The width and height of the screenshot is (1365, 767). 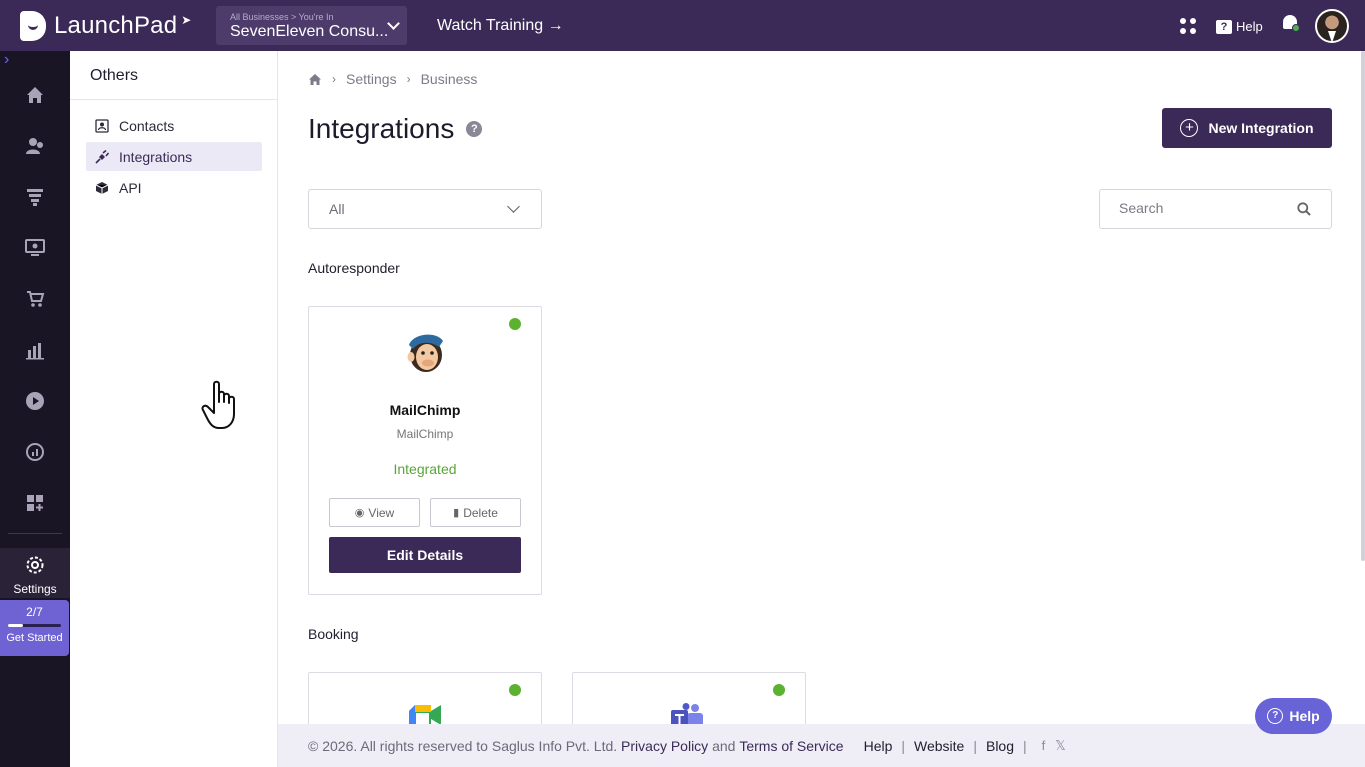 I want to click on settings-nav-item: Settings, so click(x=35, y=573).